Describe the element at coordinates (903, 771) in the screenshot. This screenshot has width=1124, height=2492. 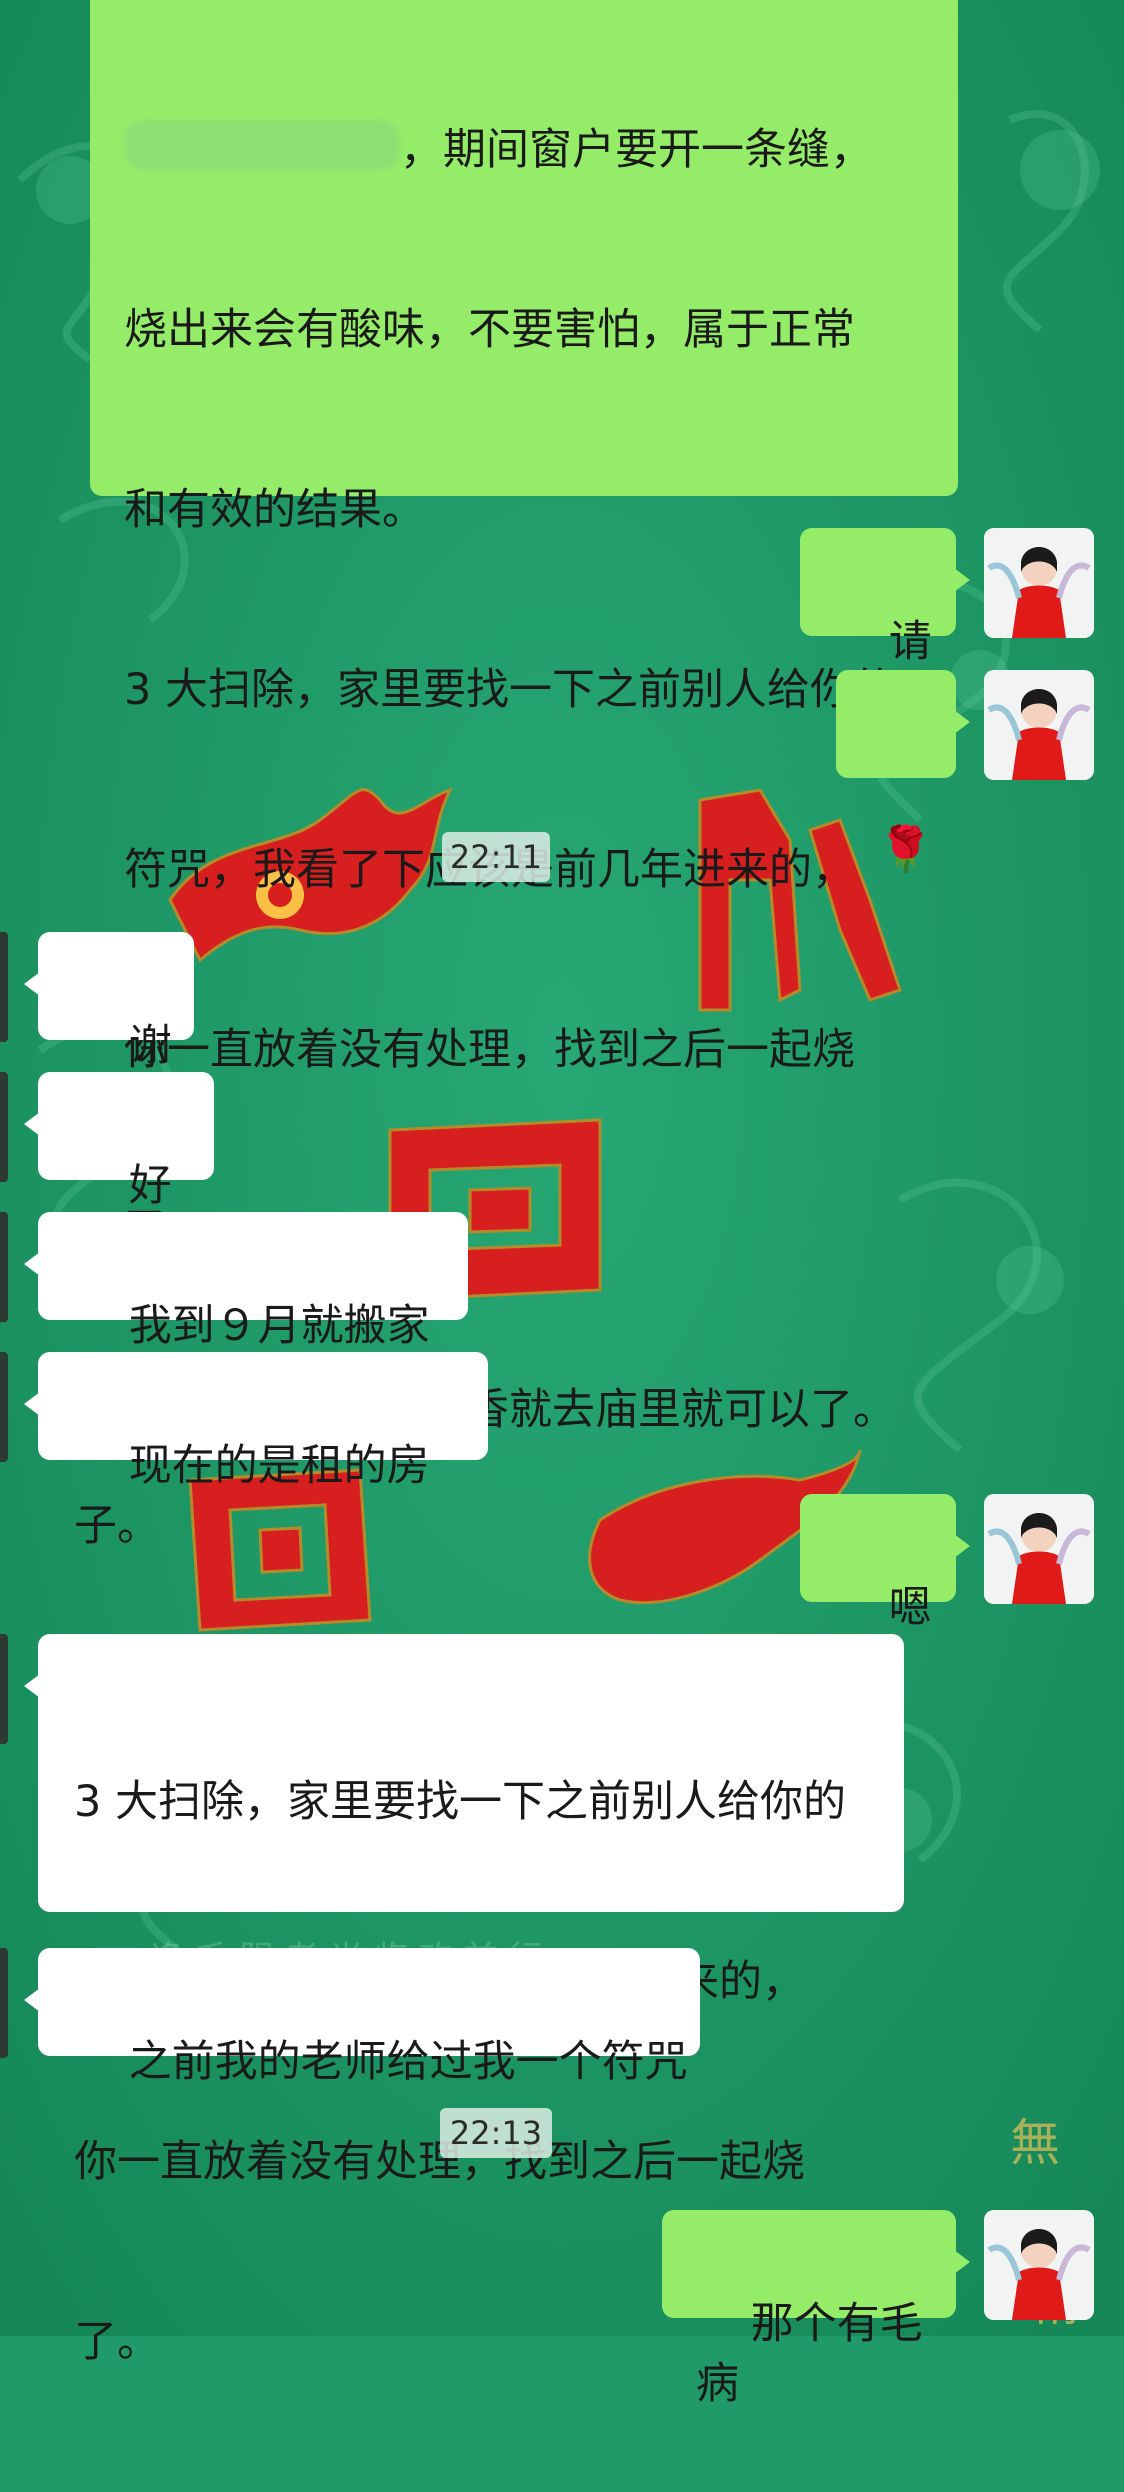
I see `message-bubble-outgoing: 🌹` at that location.